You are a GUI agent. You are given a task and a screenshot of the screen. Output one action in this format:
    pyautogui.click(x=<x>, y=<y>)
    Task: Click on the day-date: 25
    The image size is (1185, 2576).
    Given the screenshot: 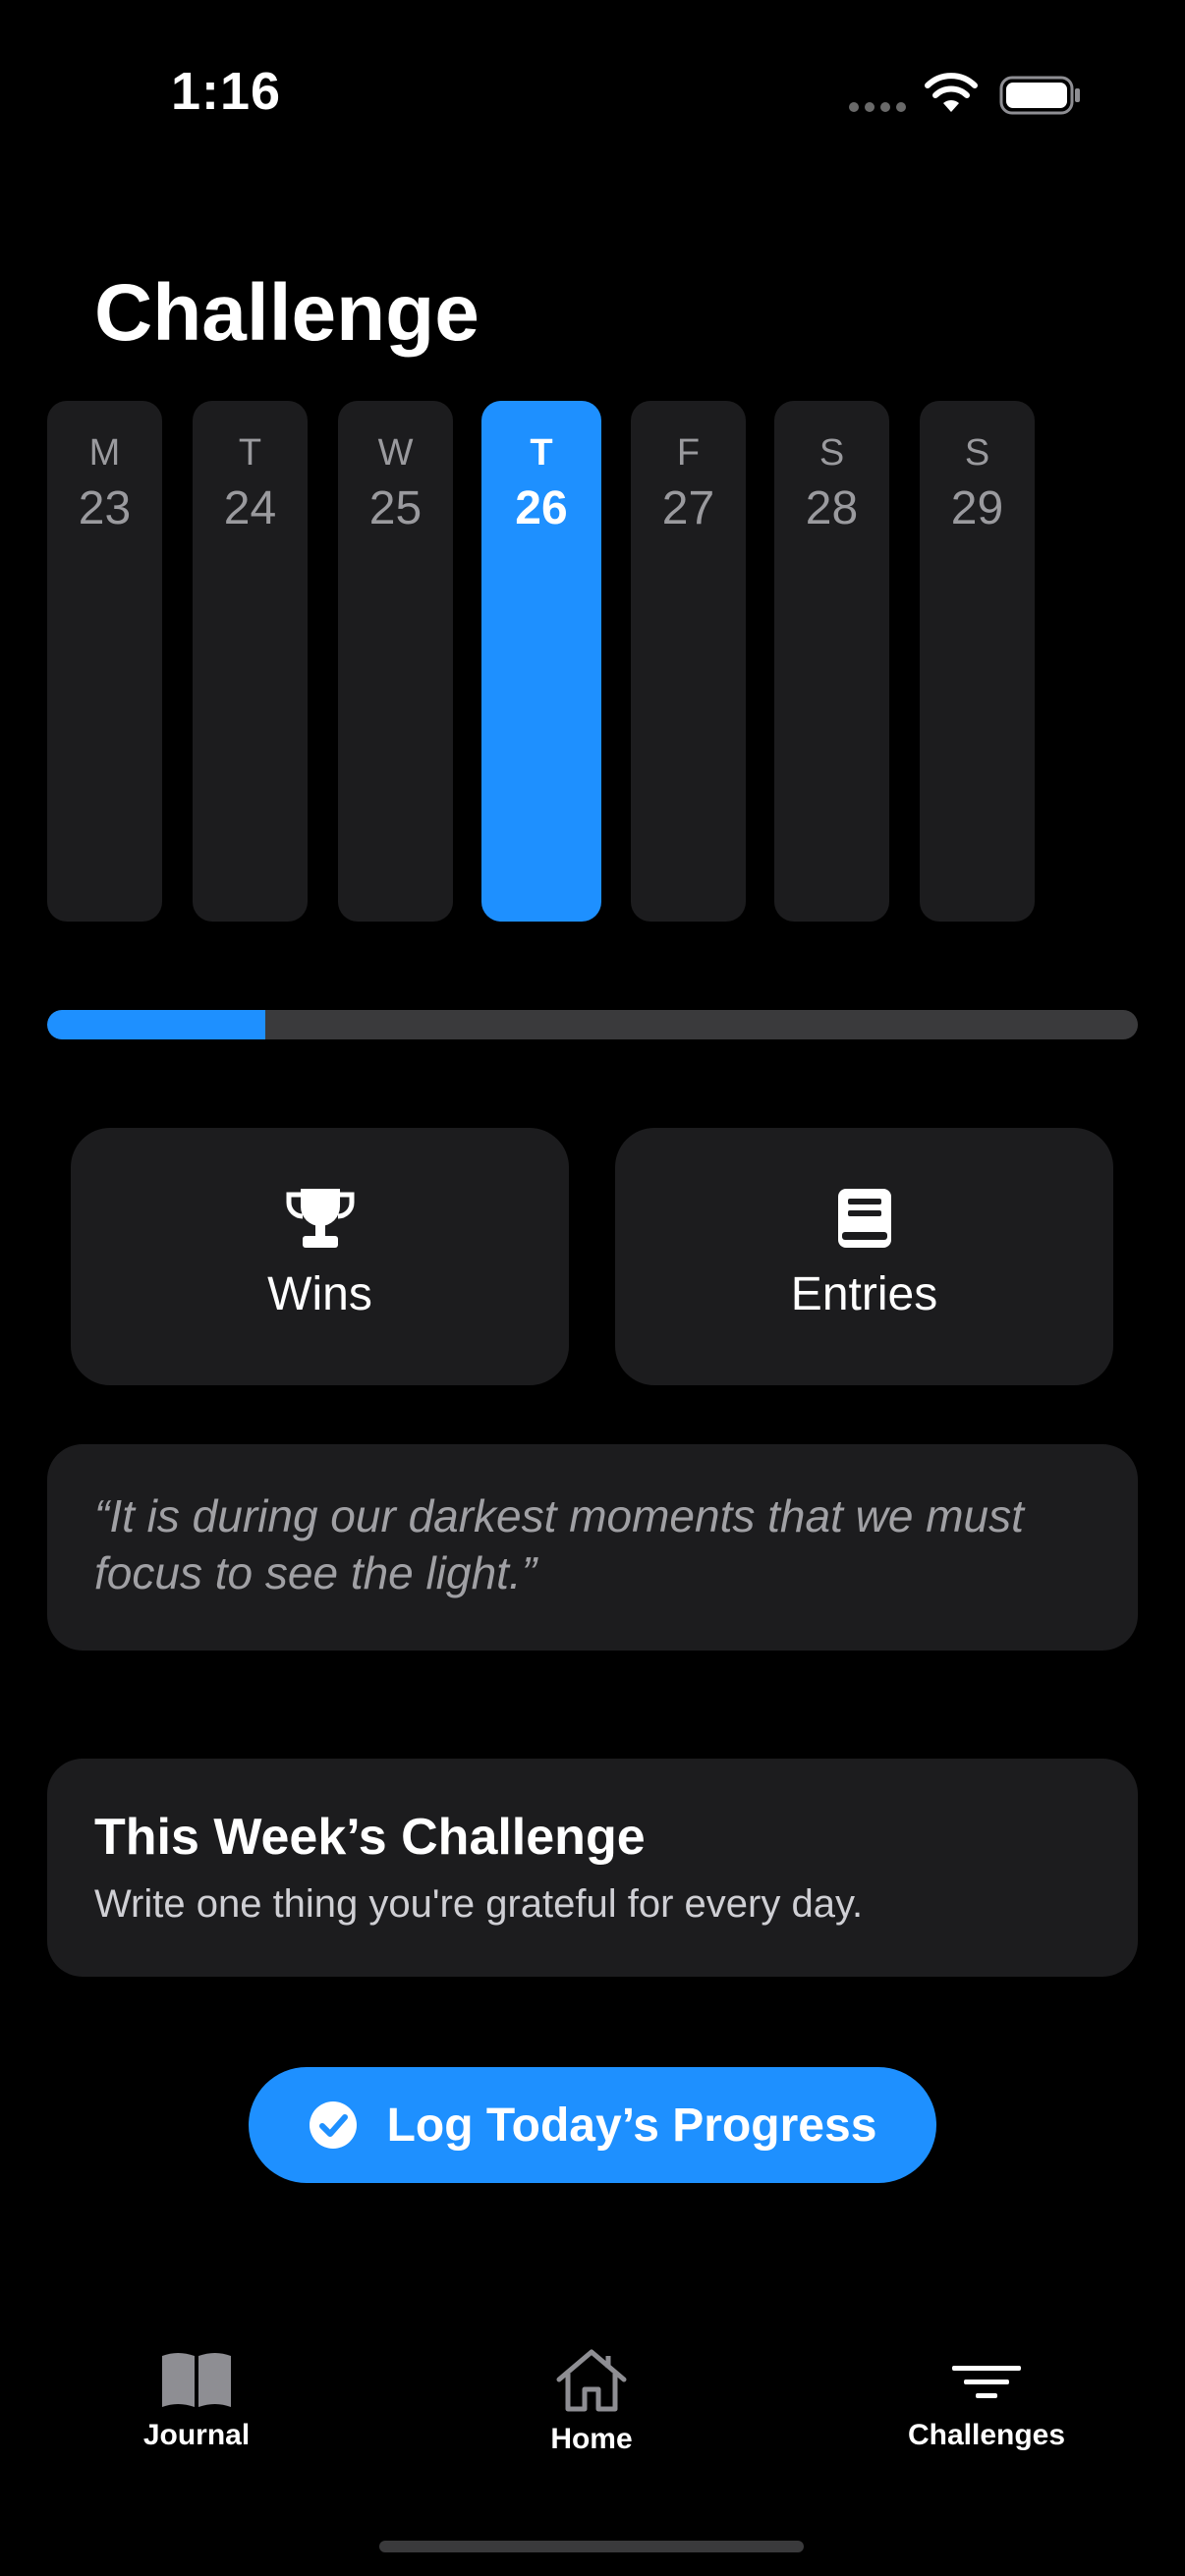 What is the action you would take?
    pyautogui.click(x=396, y=508)
    